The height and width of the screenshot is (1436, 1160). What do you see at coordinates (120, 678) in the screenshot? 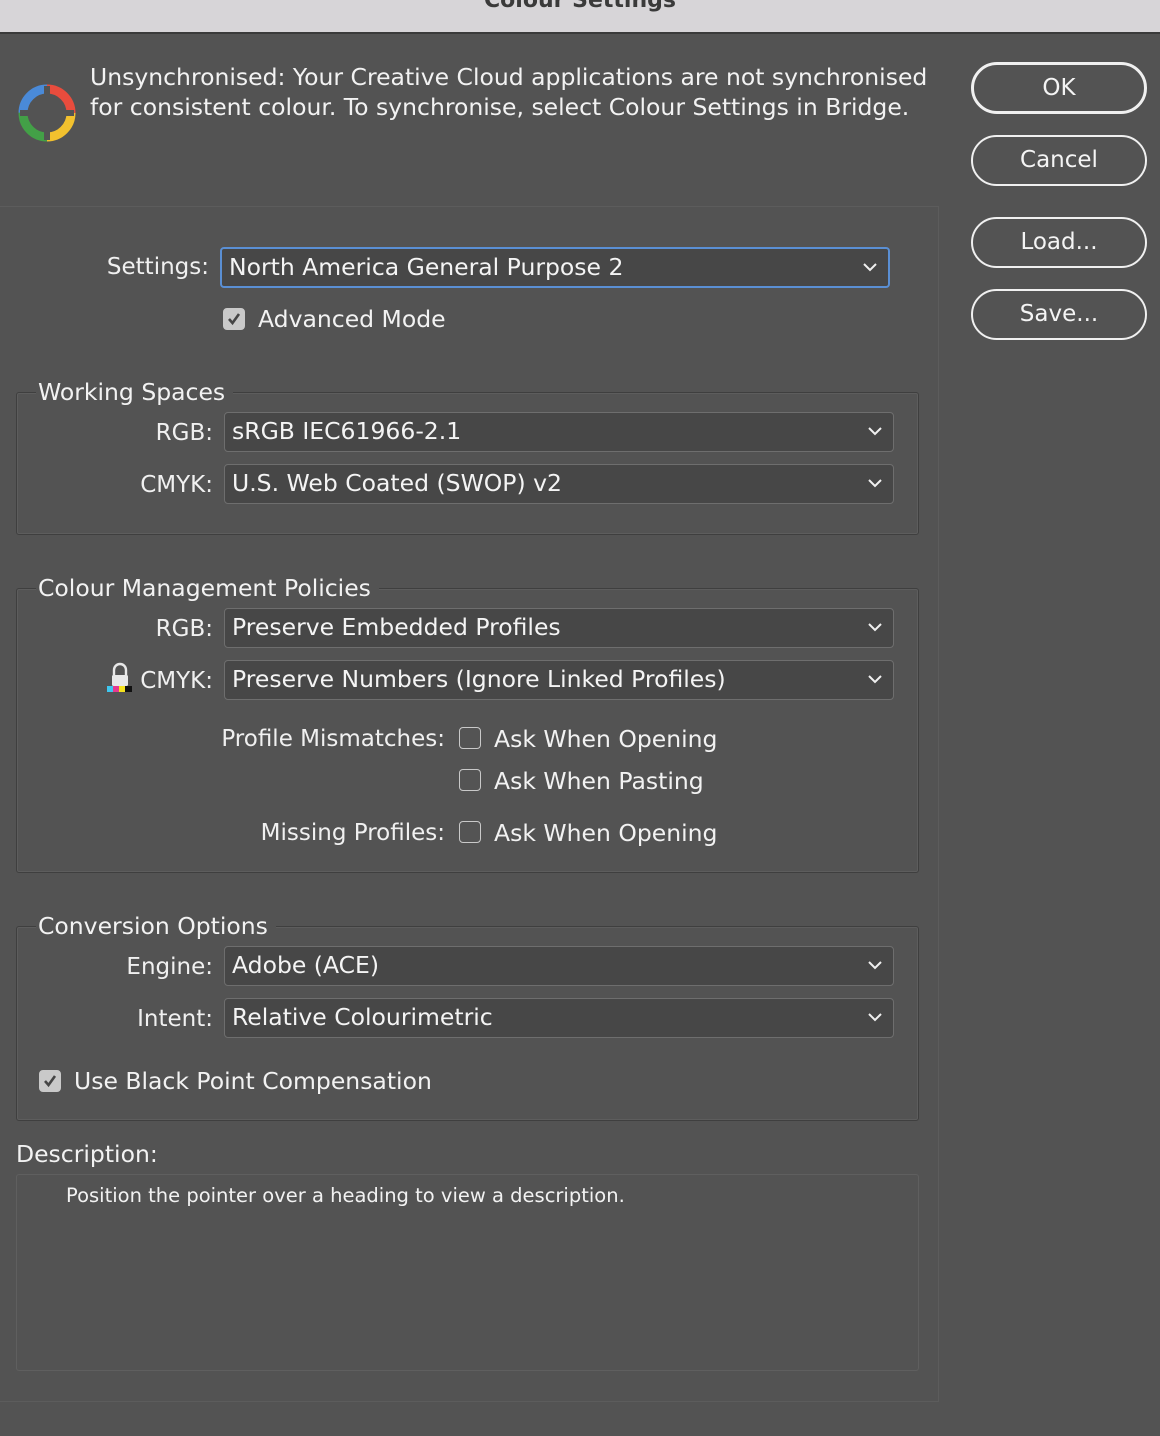
I see `lock-icon` at bounding box center [120, 678].